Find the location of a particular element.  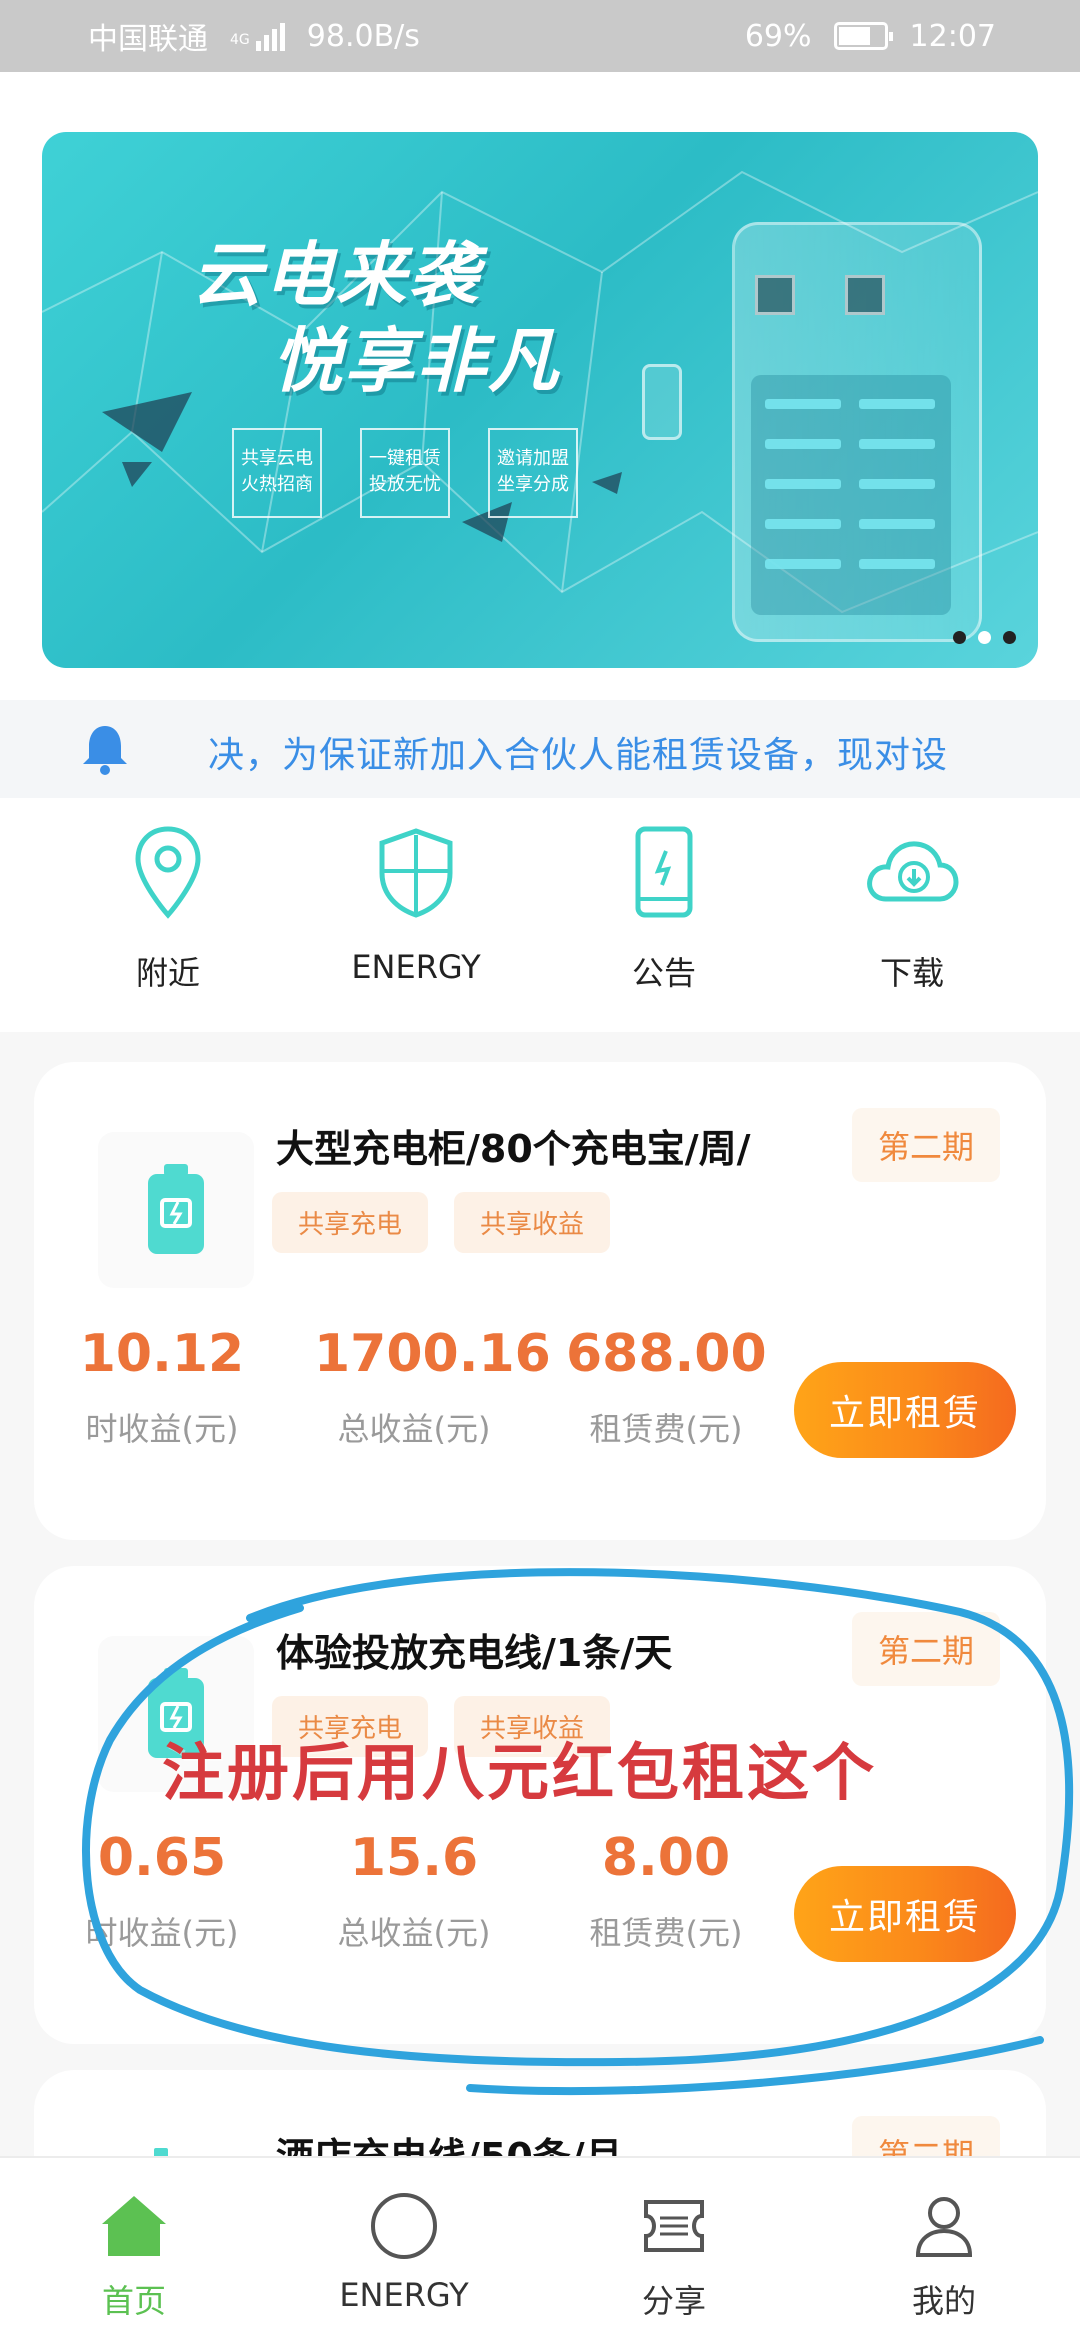

banner-feature-list: 共享云电 火热招商 一键租赁 投放无忧 邀请加盟 坐享分成 is located at coordinates (405, 473).